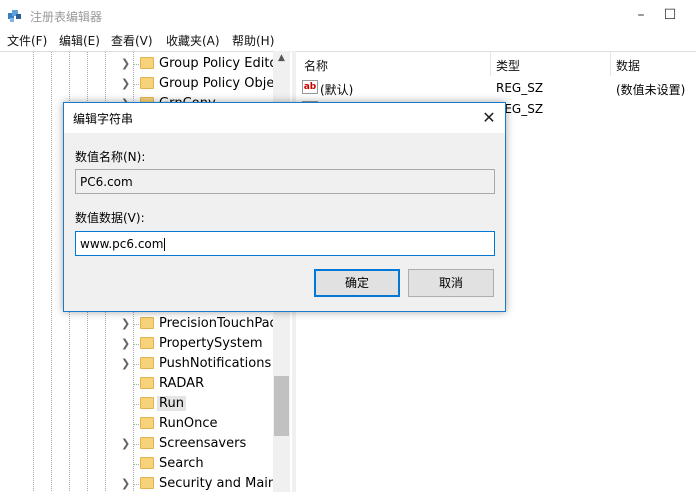  What do you see at coordinates (79, 40) in the screenshot?
I see `menu-edit: 编辑(E)` at bounding box center [79, 40].